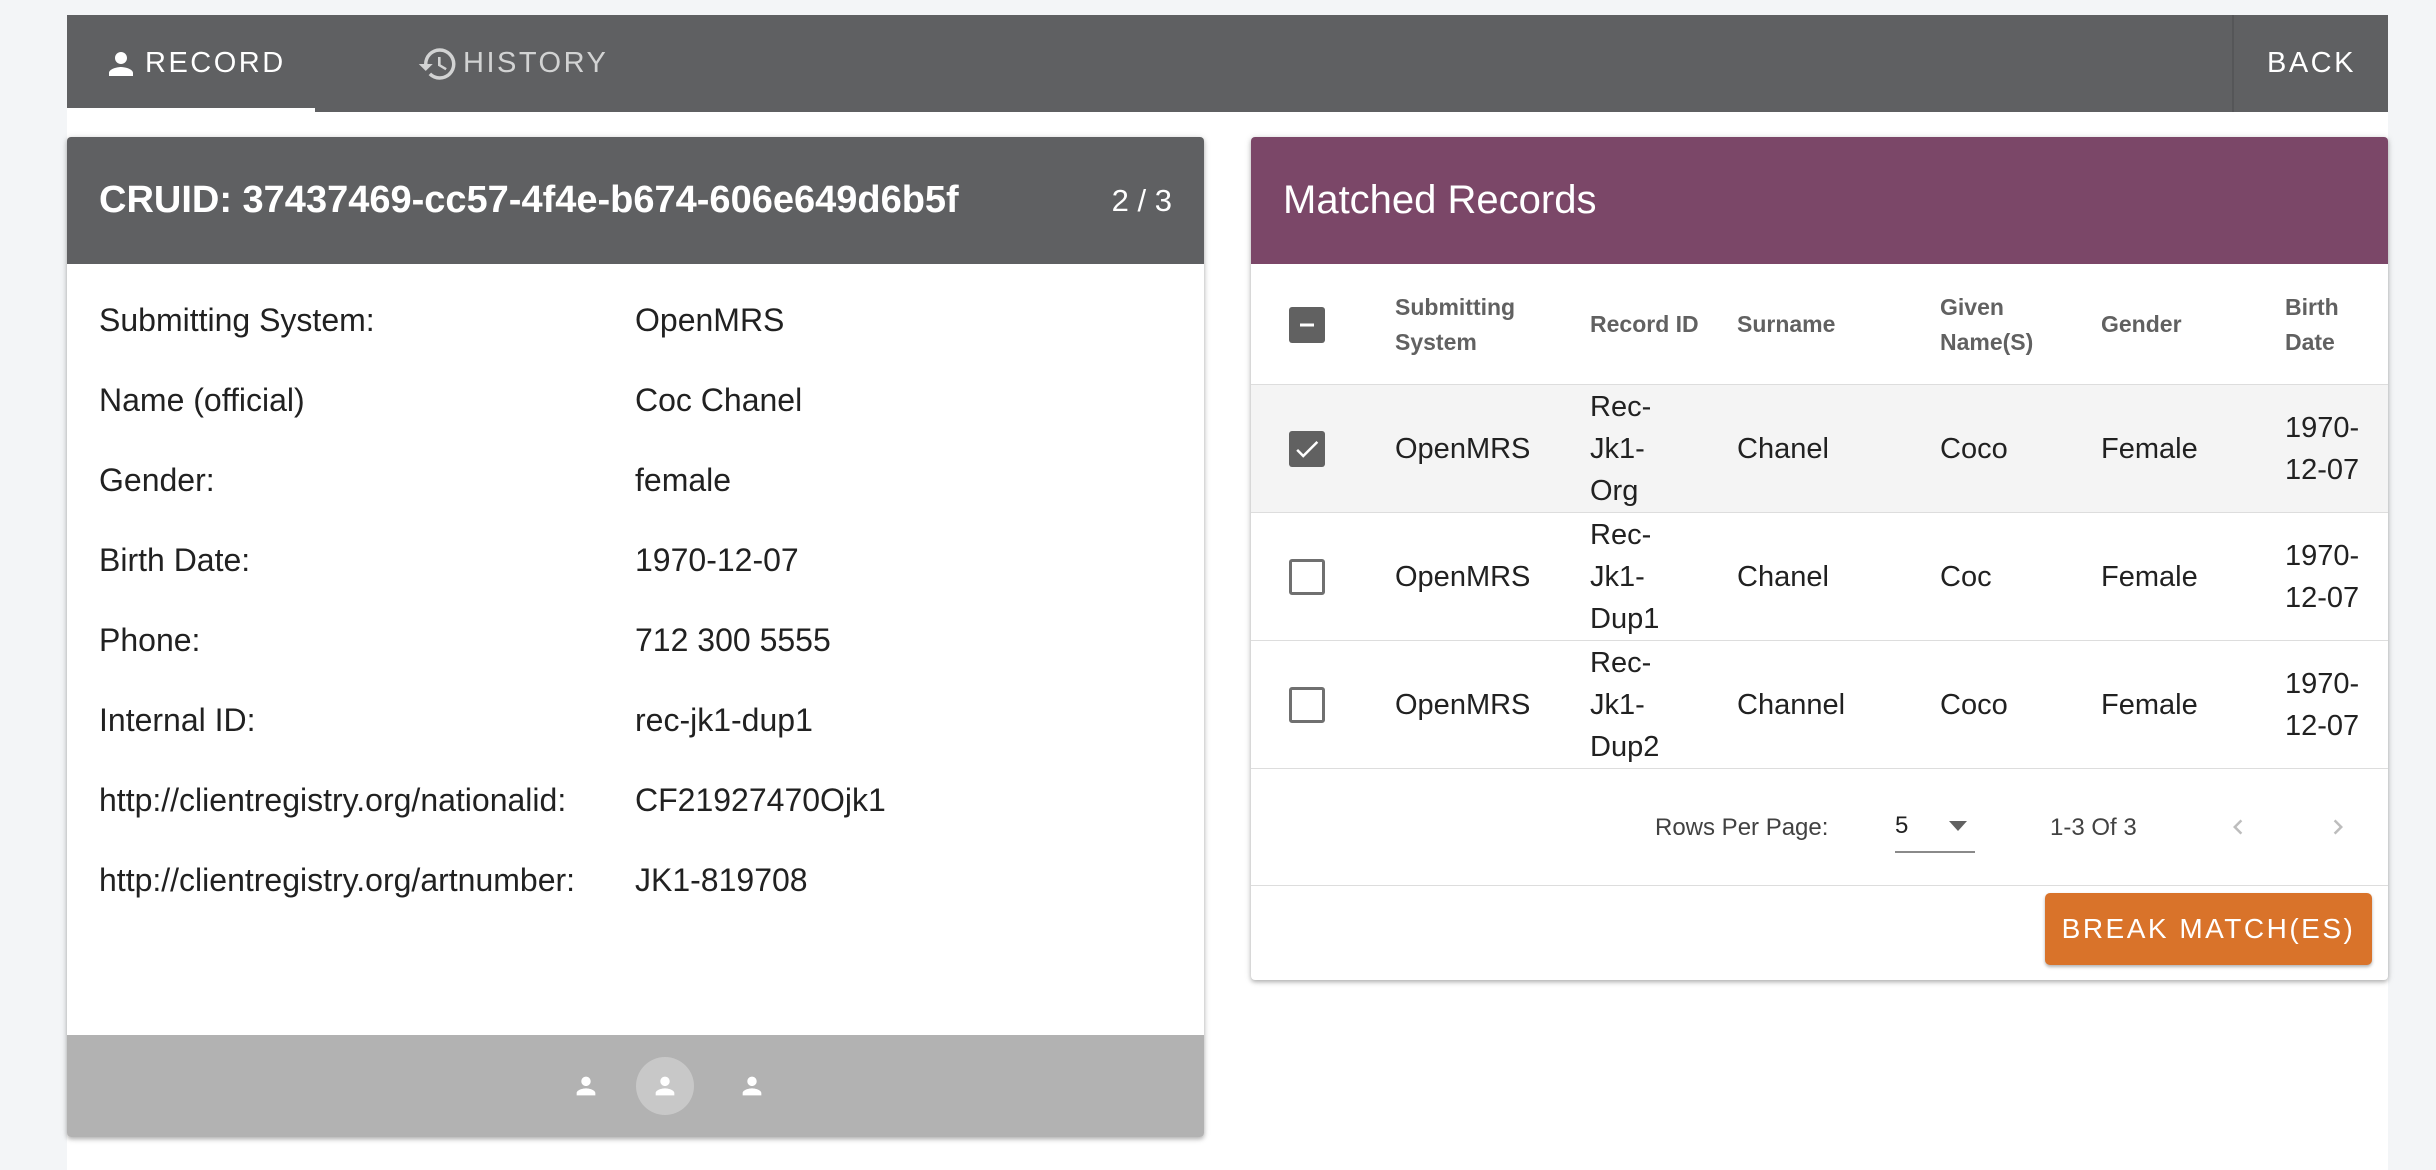 This screenshot has height=1170, width=2436. What do you see at coordinates (719, 399) in the screenshot?
I see `field-value: Coc Chanel` at bounding box center [719, 399].